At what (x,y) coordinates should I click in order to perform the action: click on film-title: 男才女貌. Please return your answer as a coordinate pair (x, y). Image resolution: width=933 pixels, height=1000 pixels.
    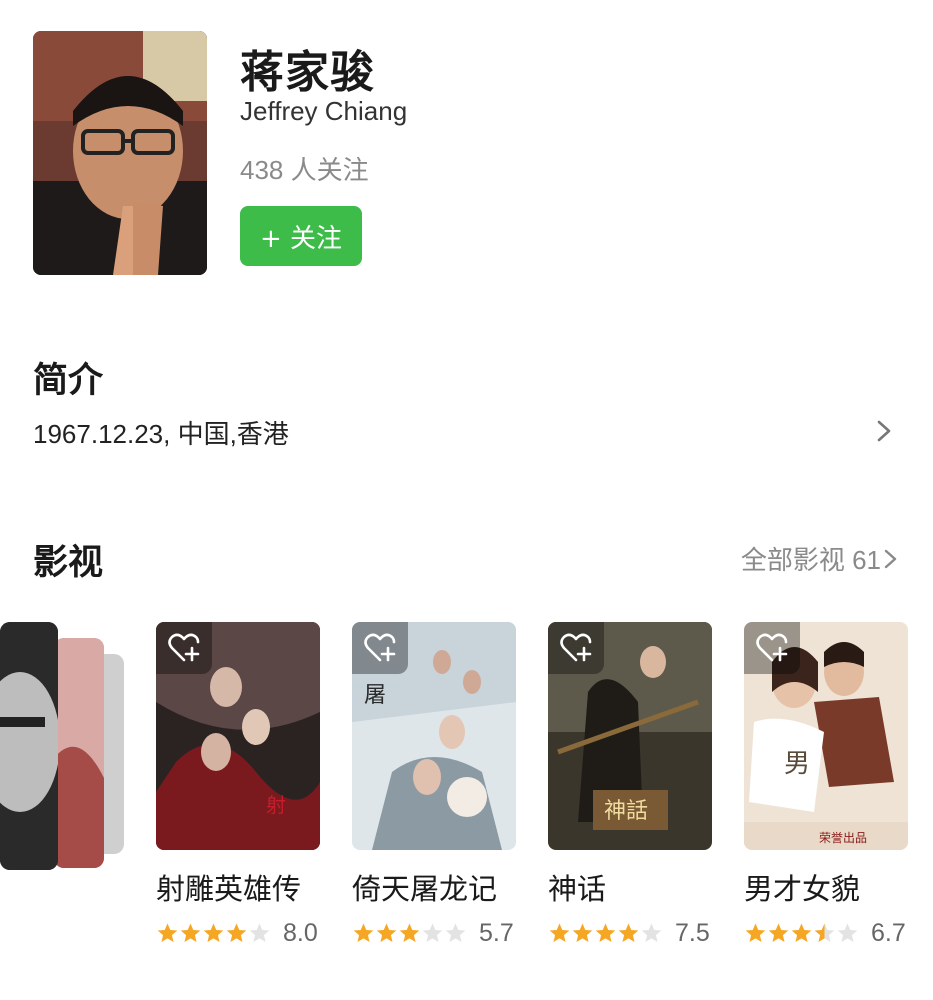
    Looking at the image, I should click on (826, 887).